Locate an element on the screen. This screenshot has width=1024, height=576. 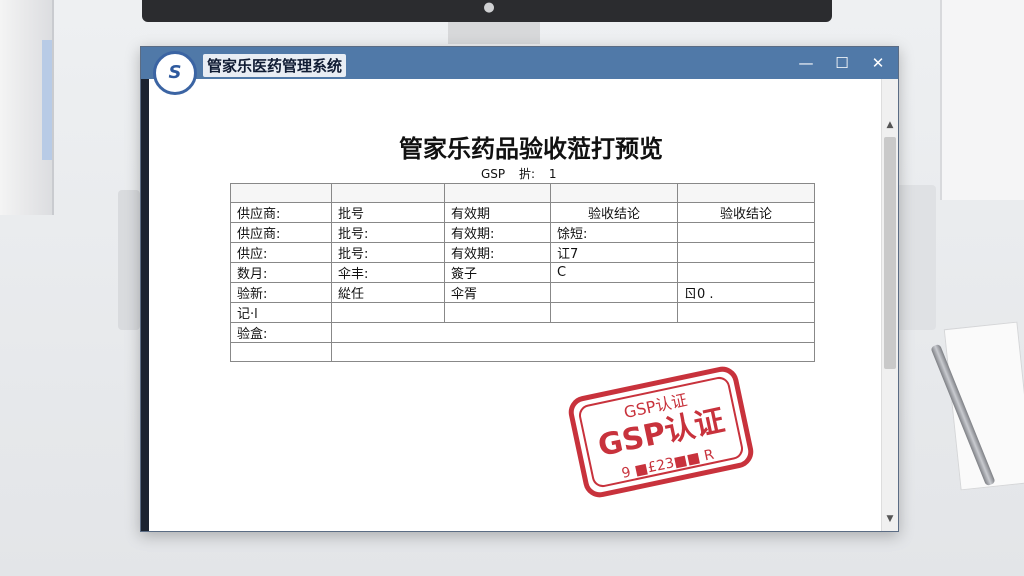
table-cell: C is located at coordinates (614, 272).